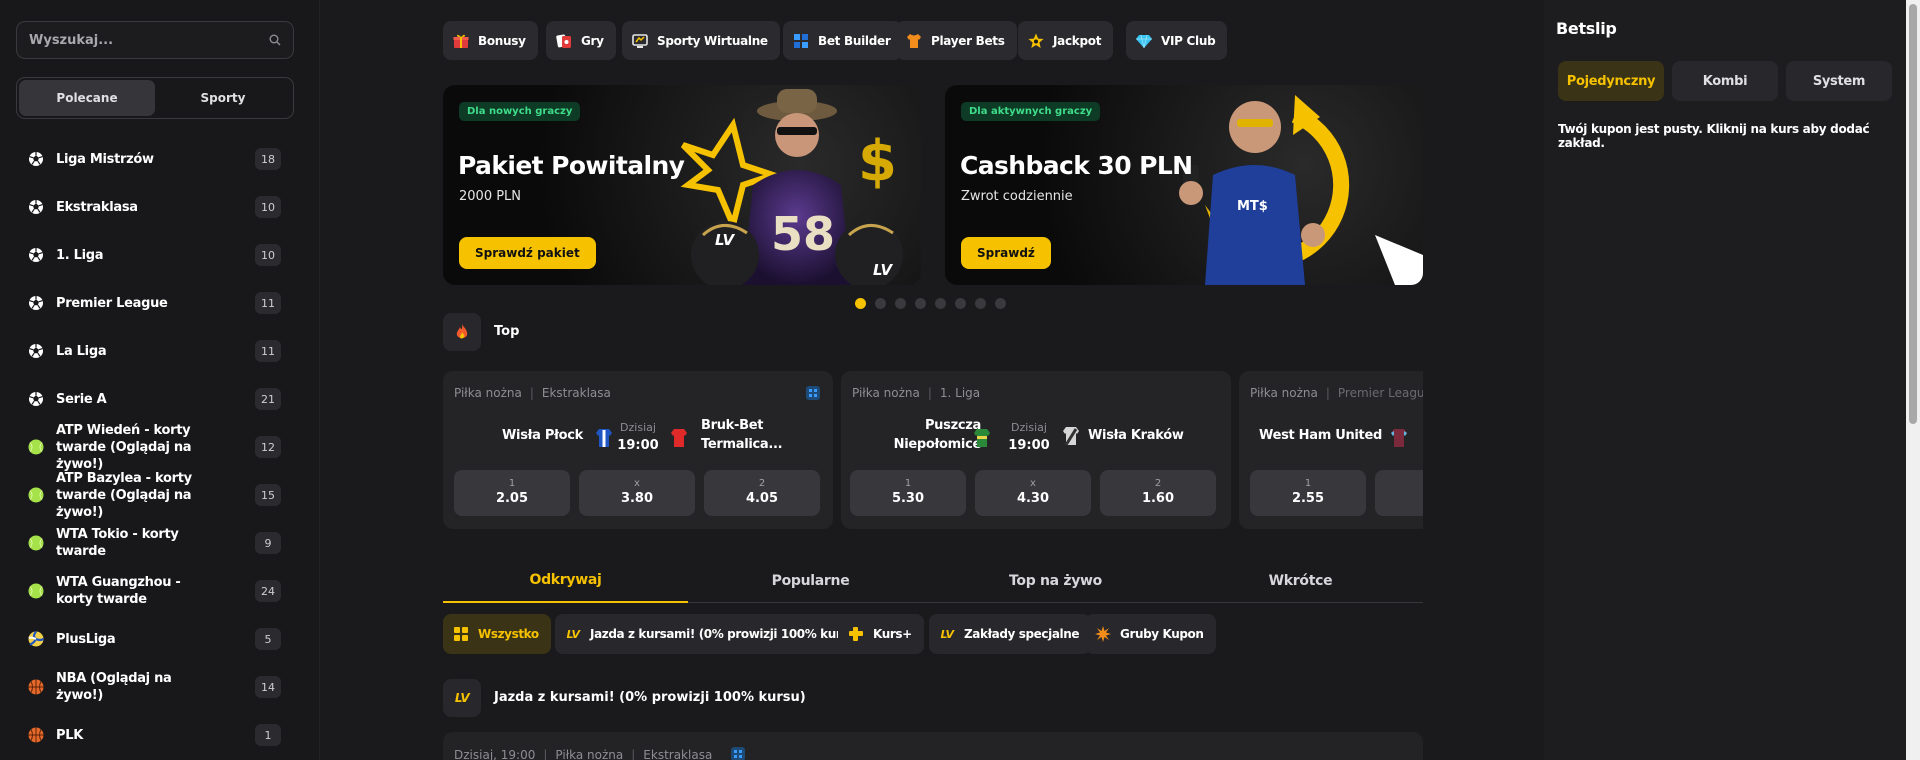 Image resolution: width=1920 pixels, height=760 pixels. I want to click on chip-zaklady-specjalne: LV Zakłady specjalne, so click(1010, 634).